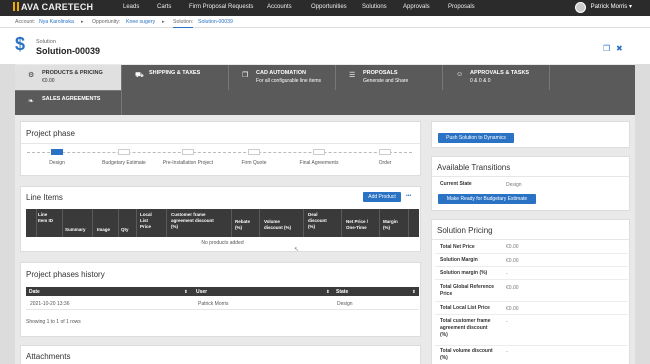 This screenshot has height=364, width=650. What do you see at coordinates (480, 81) in the screenshot?
I see `tab-subtitle: 0 & 0 & 0` at bounding box center [480, 81].